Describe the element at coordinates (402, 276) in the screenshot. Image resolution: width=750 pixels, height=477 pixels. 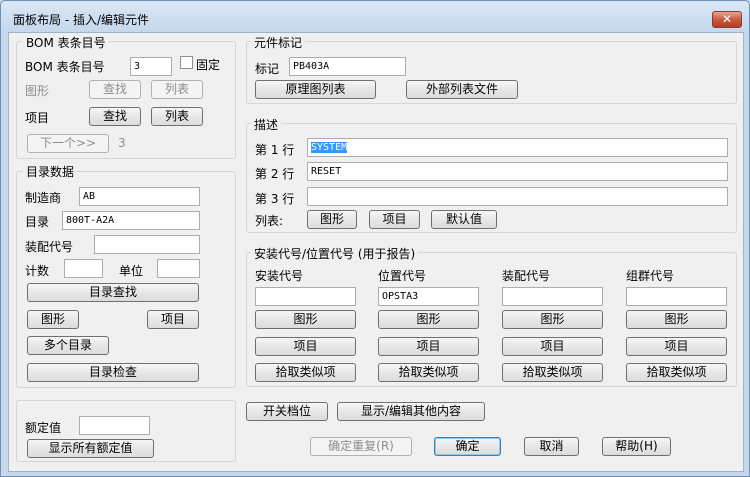
I see `location-code-header: 位置代号` at that location.